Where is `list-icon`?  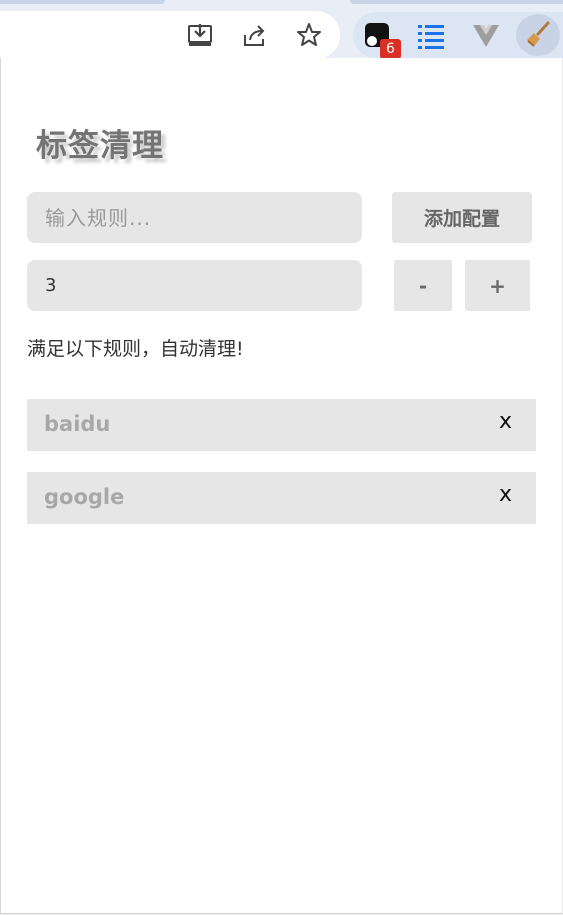
list-icon is located at coordinates (431, 36).